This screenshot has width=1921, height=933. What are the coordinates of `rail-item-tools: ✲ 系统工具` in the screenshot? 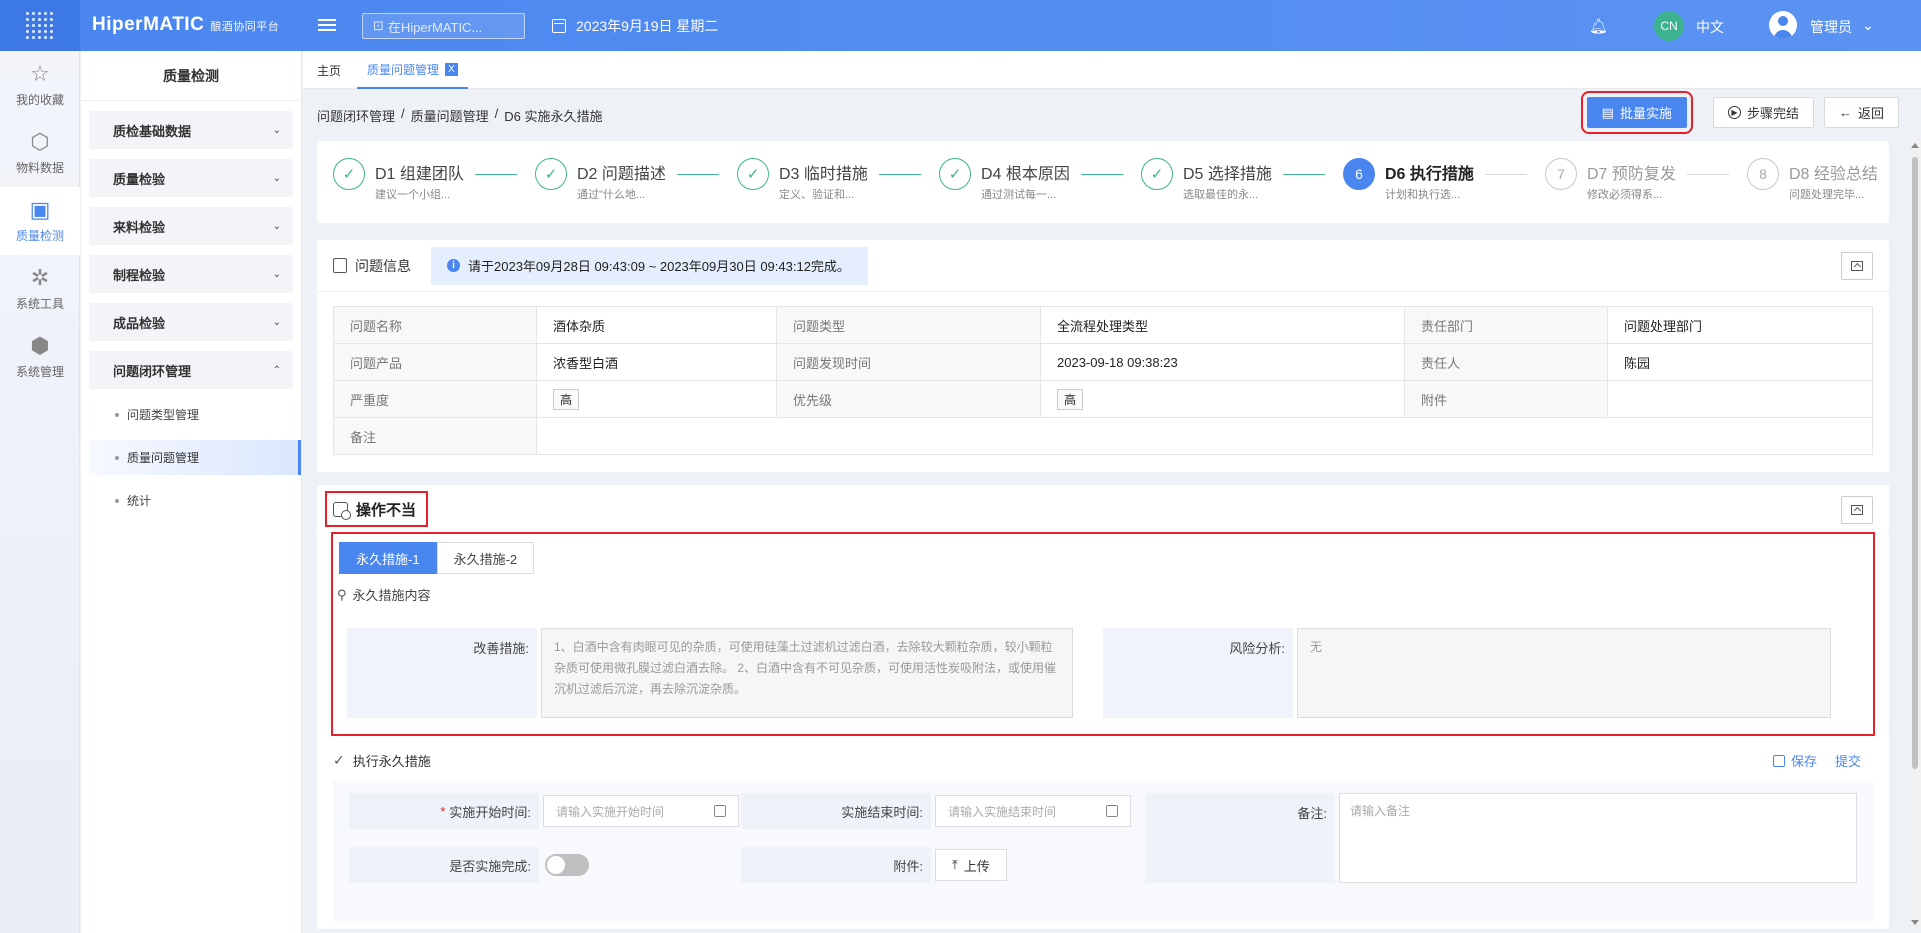 It's located at (40, 289).